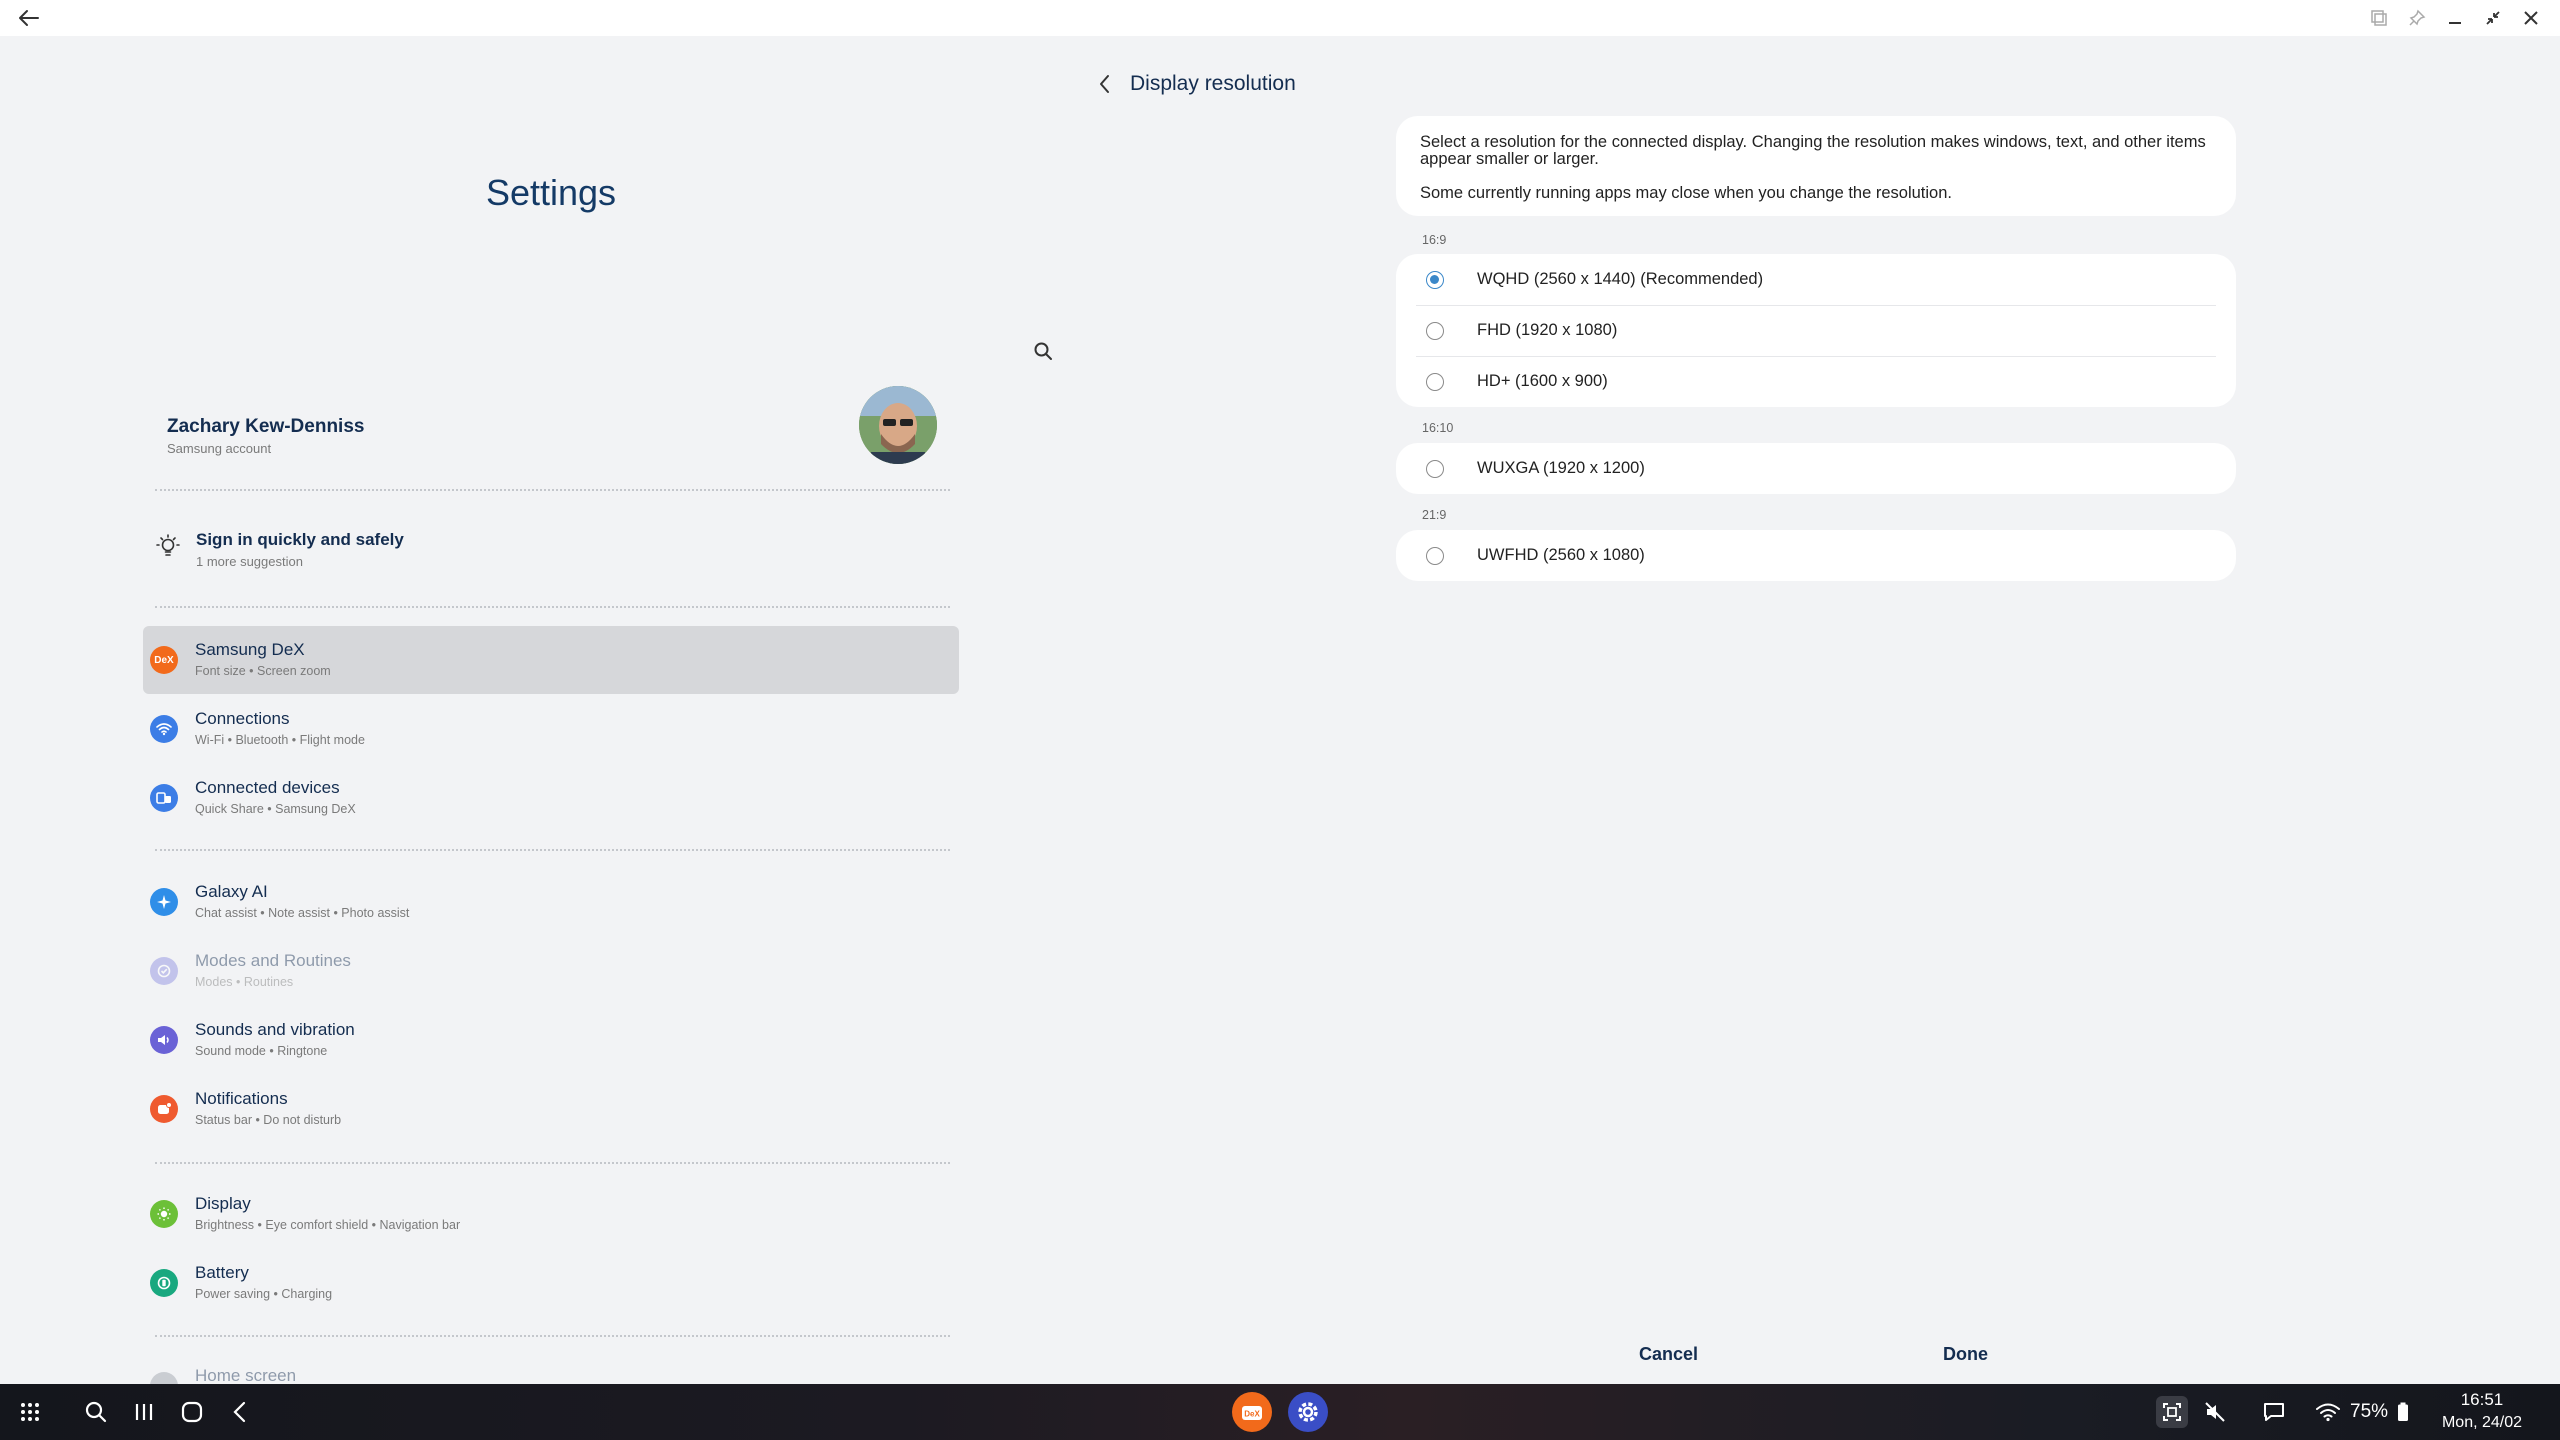 The image size is (2560, 1440). What do you see at coordinates (2274, 1412) in the screenshot?
I see `notification-panel-icon` at bounding box center [2274, 1412].